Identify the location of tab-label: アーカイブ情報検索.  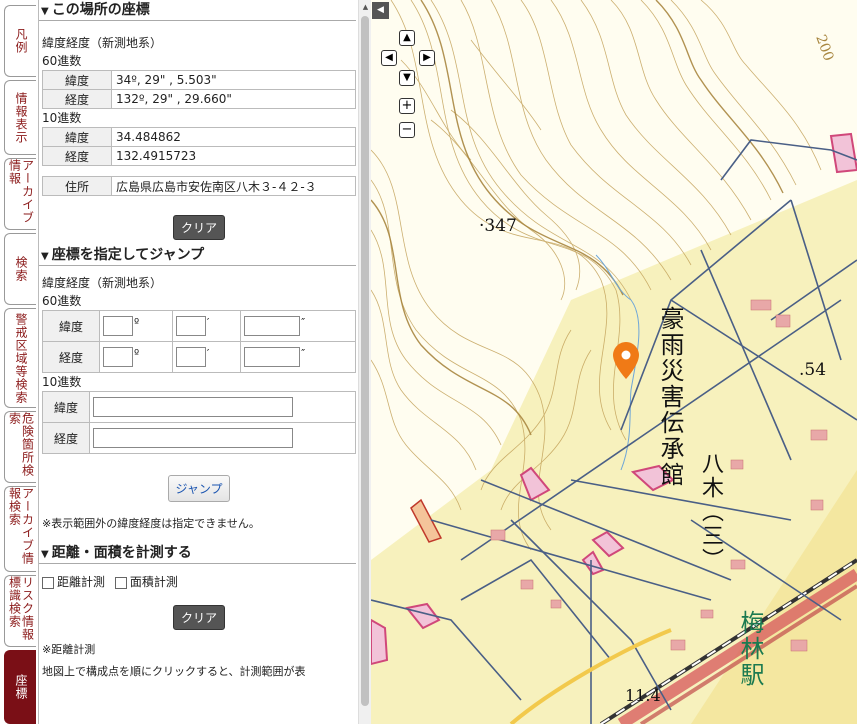
(21, 526).